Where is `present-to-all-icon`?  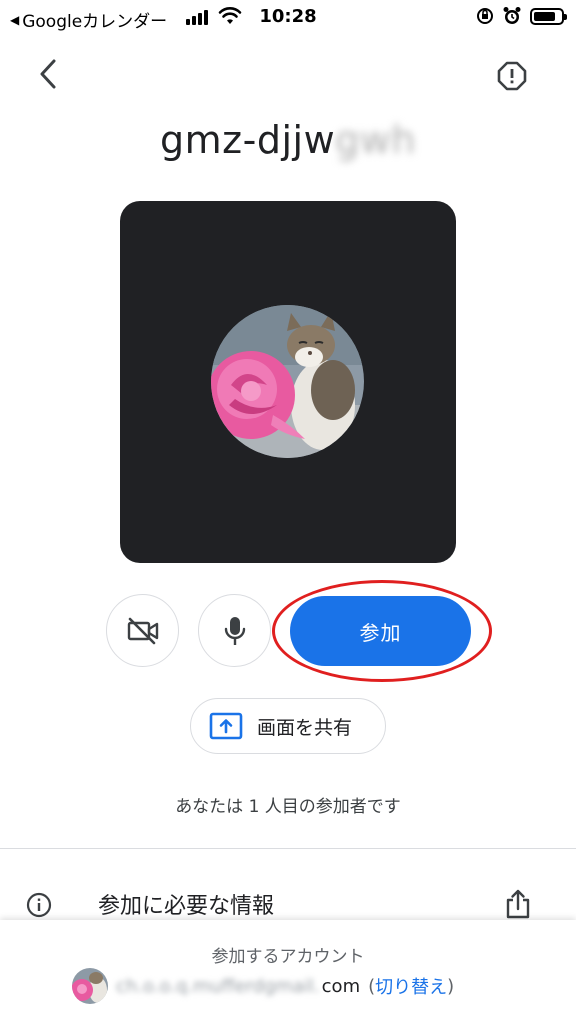 present-to-all-icon is located at coordinates (226, 726).